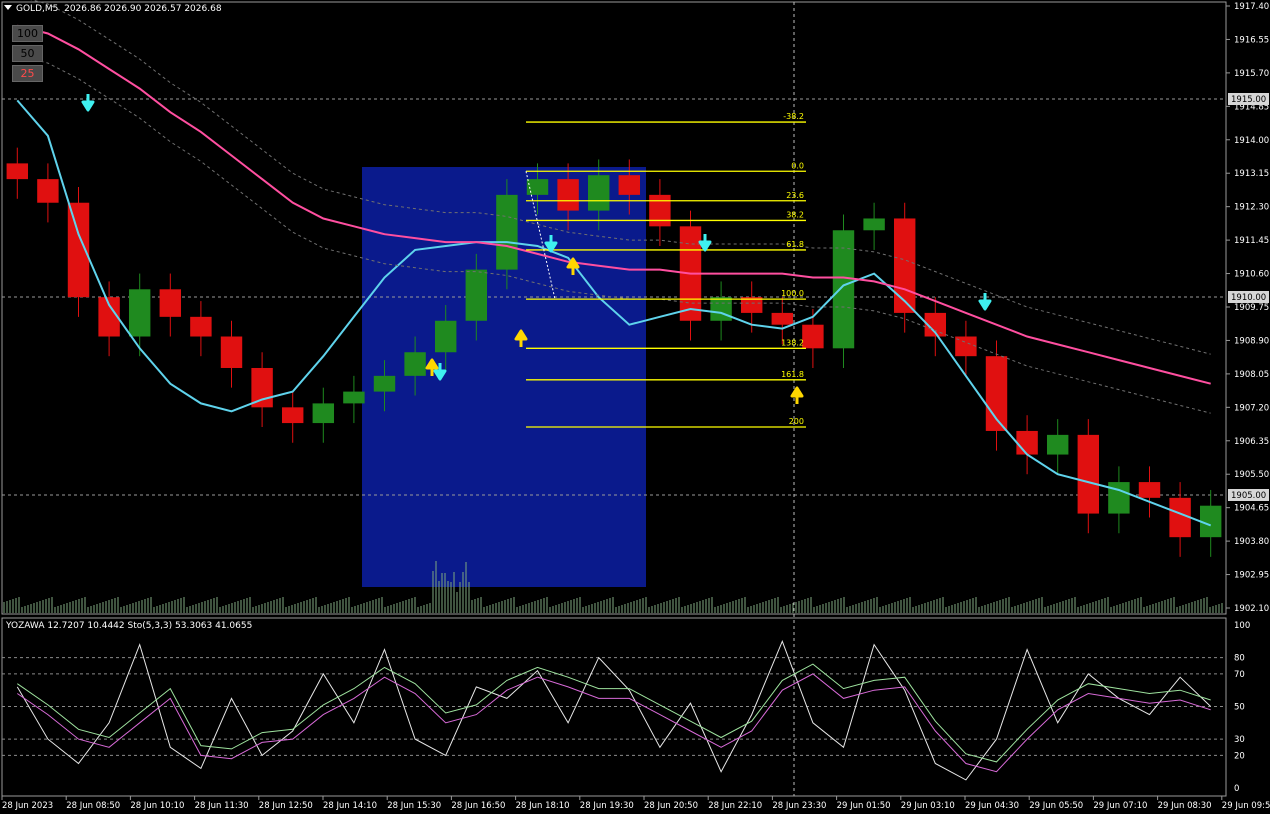 The height and width of the screenshot is (814, 1270). Describe the element at coordinates (792, 293) in the screenshot. I see `fib-level-label: 100.0` at that location.